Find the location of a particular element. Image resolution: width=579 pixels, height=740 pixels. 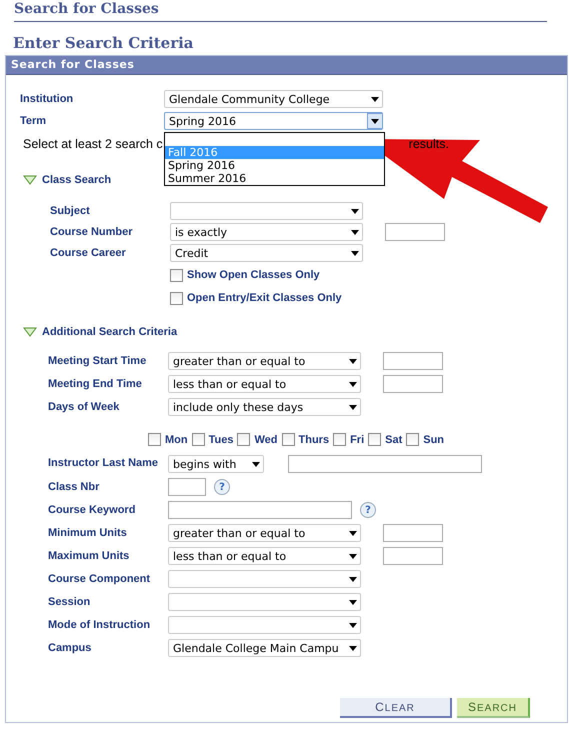

instruction-text: results. is located at coordinates (428, 144).